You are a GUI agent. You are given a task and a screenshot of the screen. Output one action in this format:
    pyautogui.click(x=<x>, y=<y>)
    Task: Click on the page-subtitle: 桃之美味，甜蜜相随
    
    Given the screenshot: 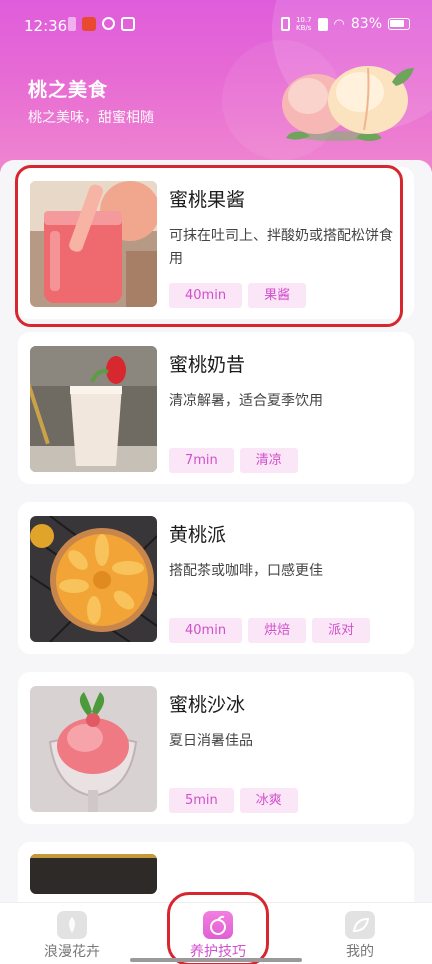 What is the action you would take?
    pyautogui.click(x=91, y=118)
    